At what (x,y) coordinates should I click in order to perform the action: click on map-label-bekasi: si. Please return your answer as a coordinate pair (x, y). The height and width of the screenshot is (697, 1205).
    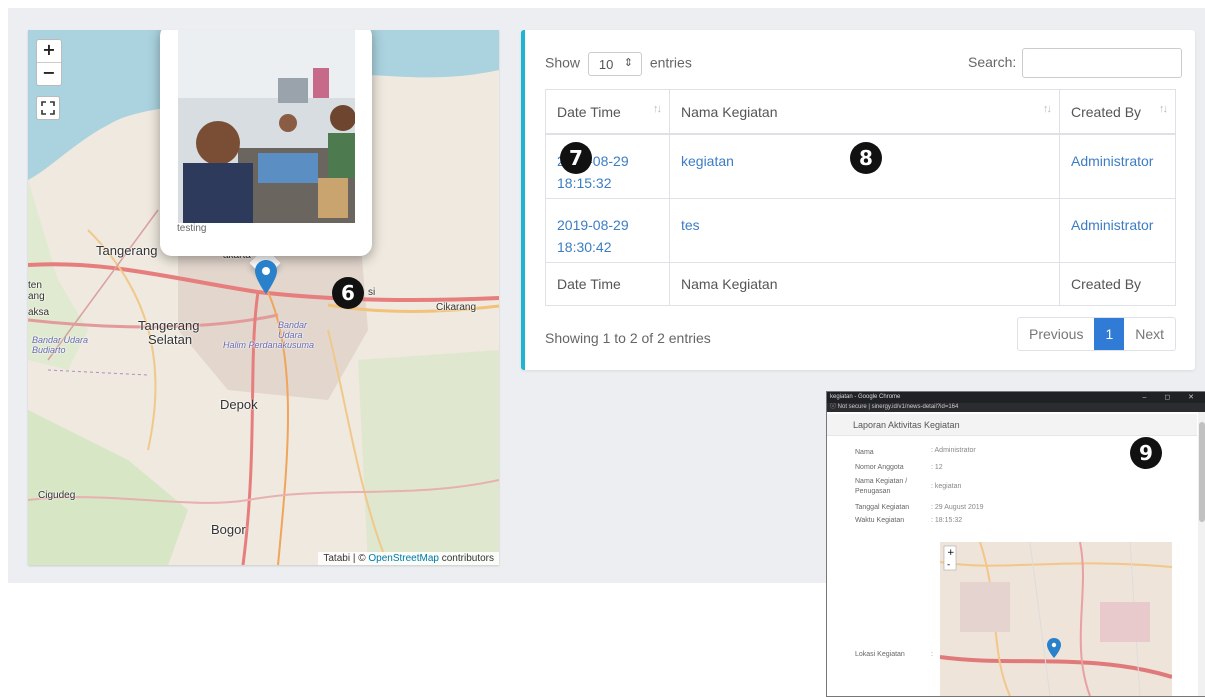
    Looking at the image, I should click on (372, 292).